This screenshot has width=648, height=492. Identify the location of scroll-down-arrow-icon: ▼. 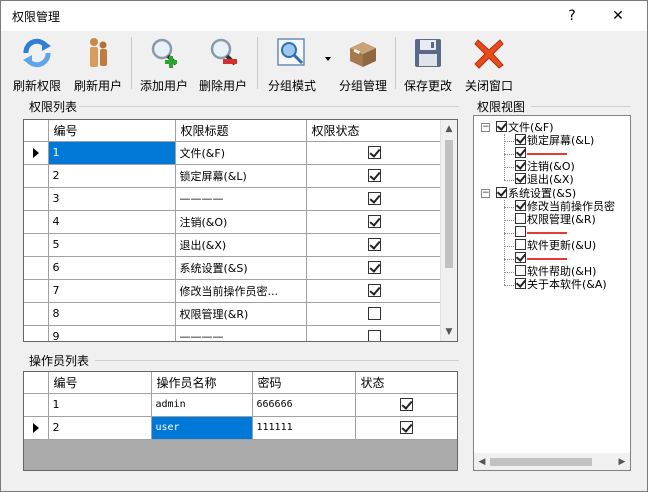
(449, 332).